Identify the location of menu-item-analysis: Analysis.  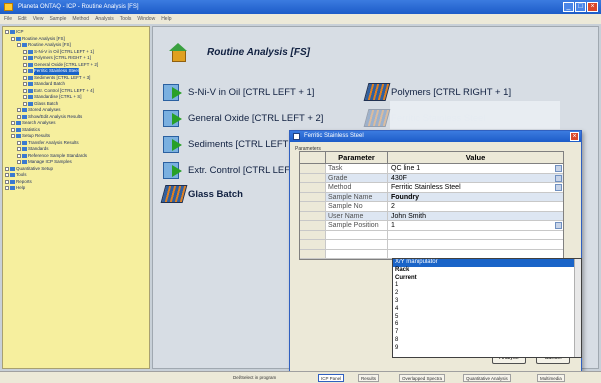
(104, 19).